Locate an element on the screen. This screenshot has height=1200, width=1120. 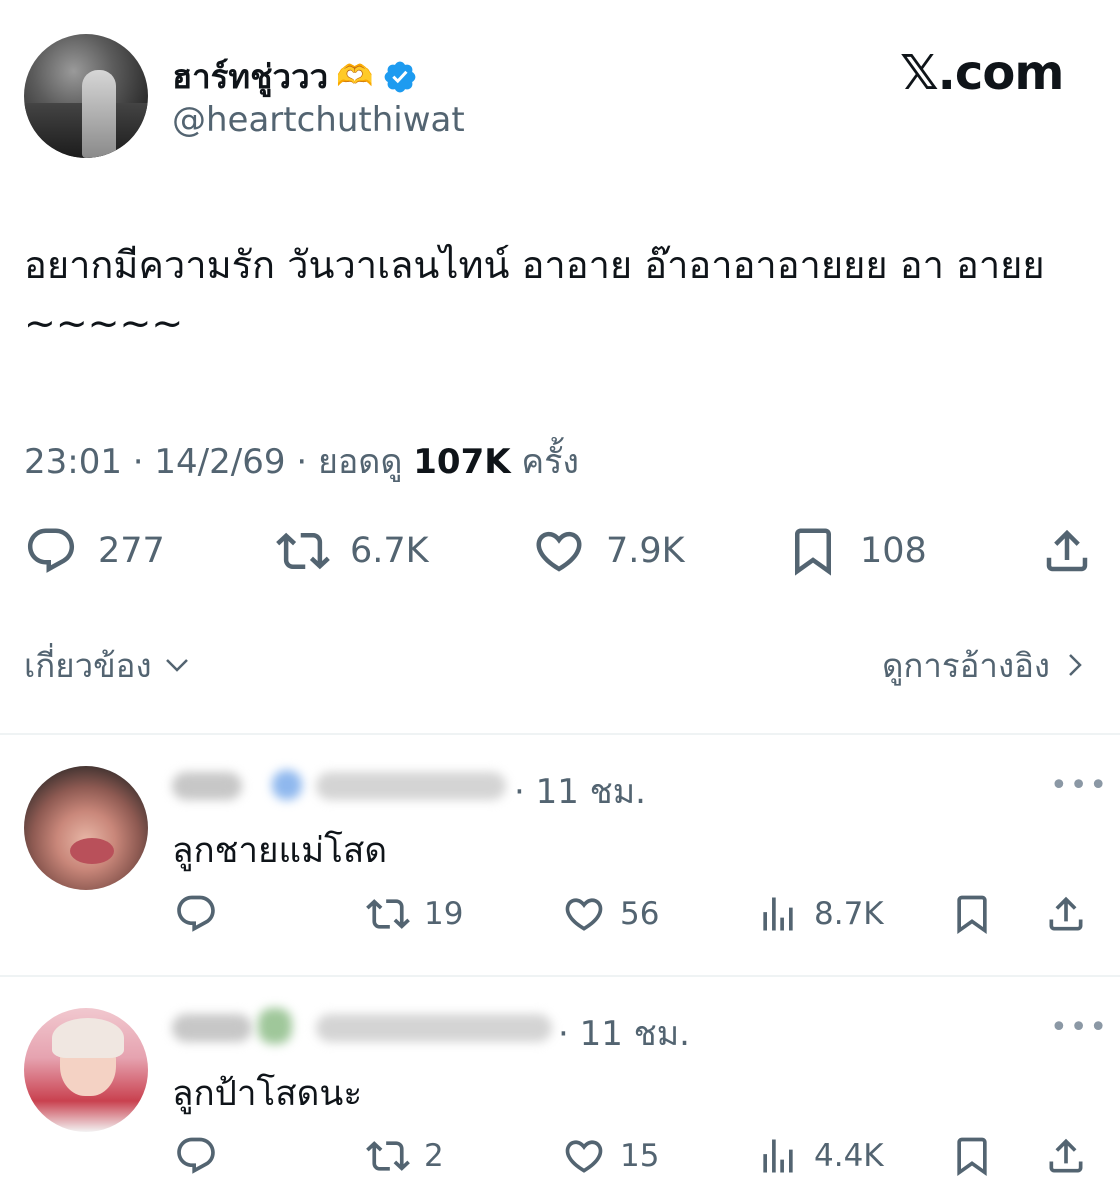
repost-count: 6.7K is located at coordinates (389, 551).